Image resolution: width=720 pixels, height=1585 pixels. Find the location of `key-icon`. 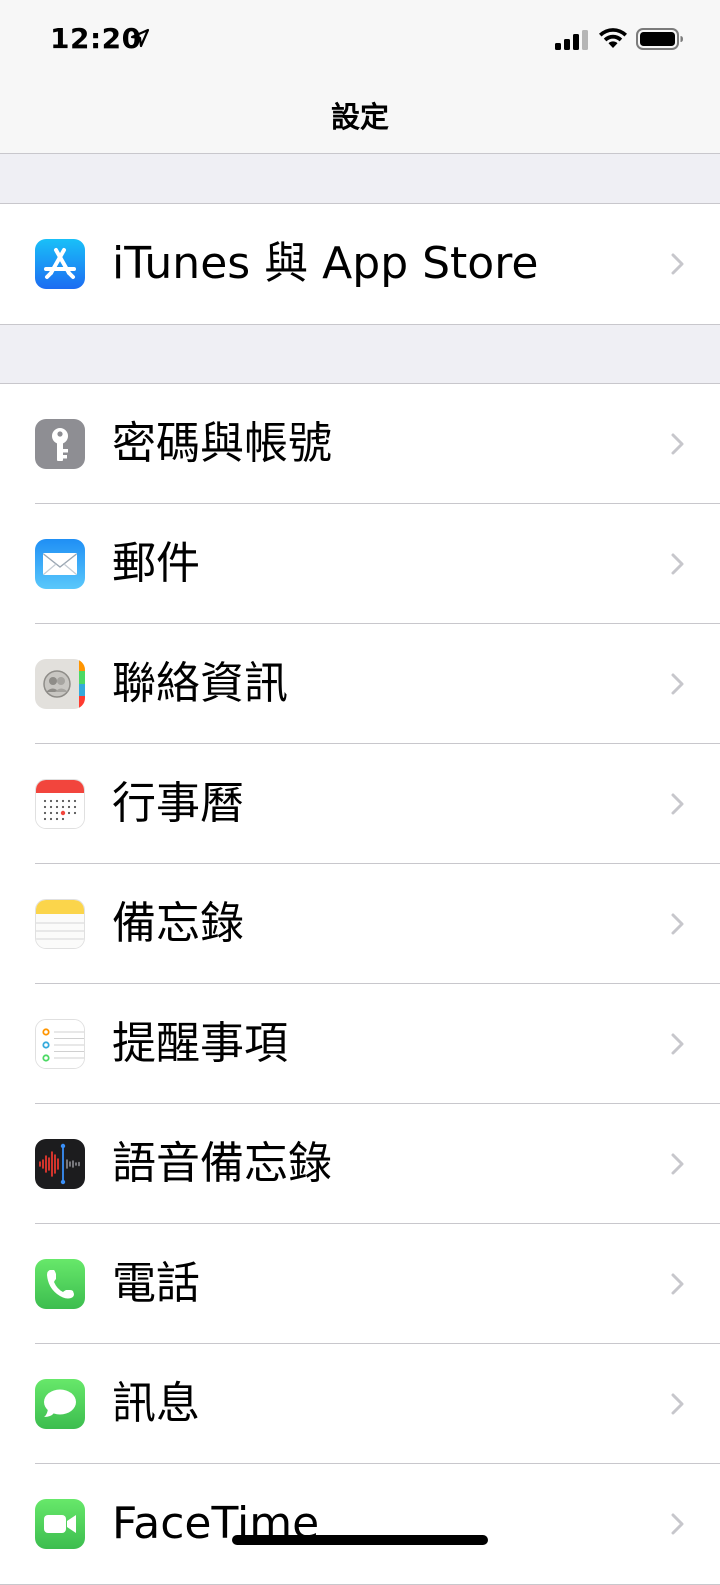

key-icon is located at coordinates (60, 444).